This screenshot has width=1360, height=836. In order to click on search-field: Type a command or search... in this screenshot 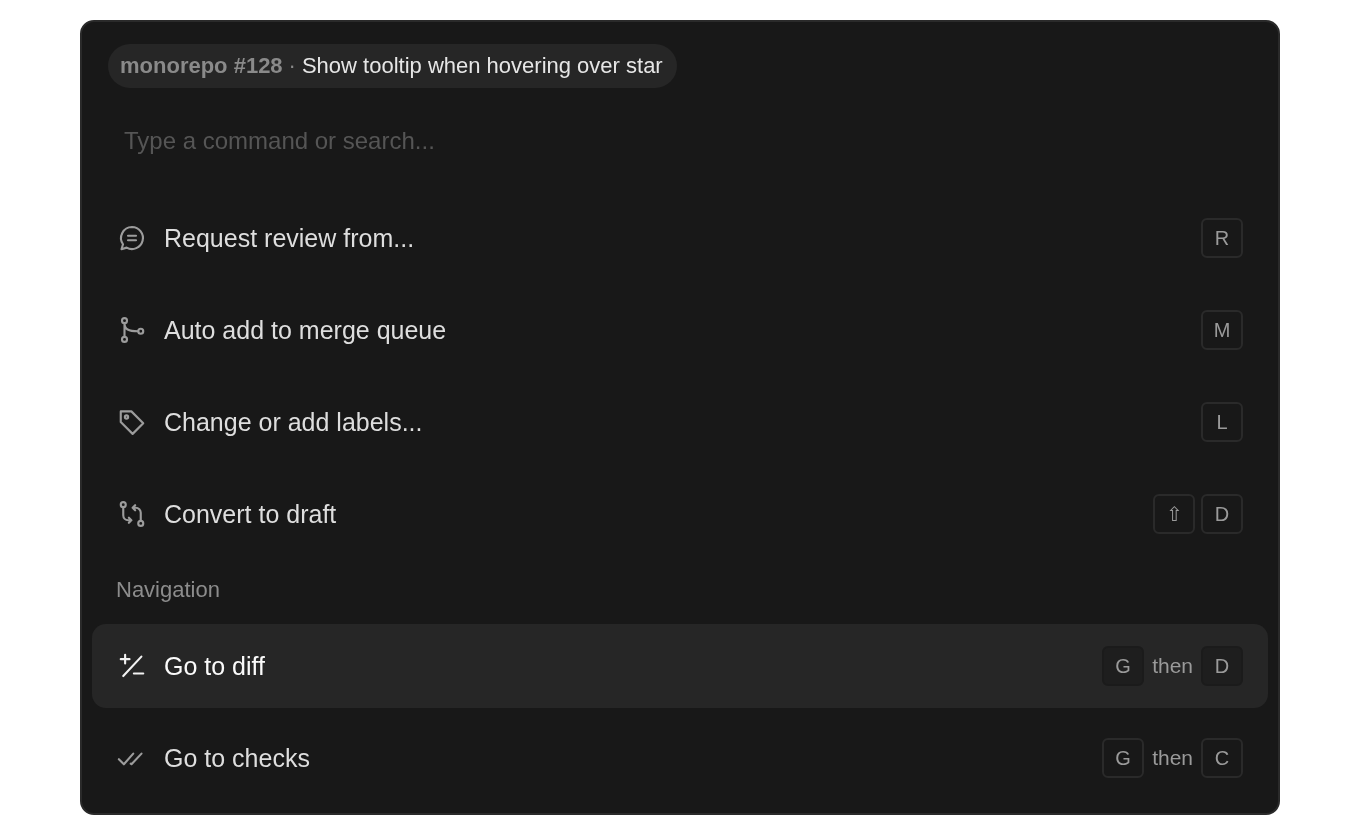, I will do `click(680, 141)`.